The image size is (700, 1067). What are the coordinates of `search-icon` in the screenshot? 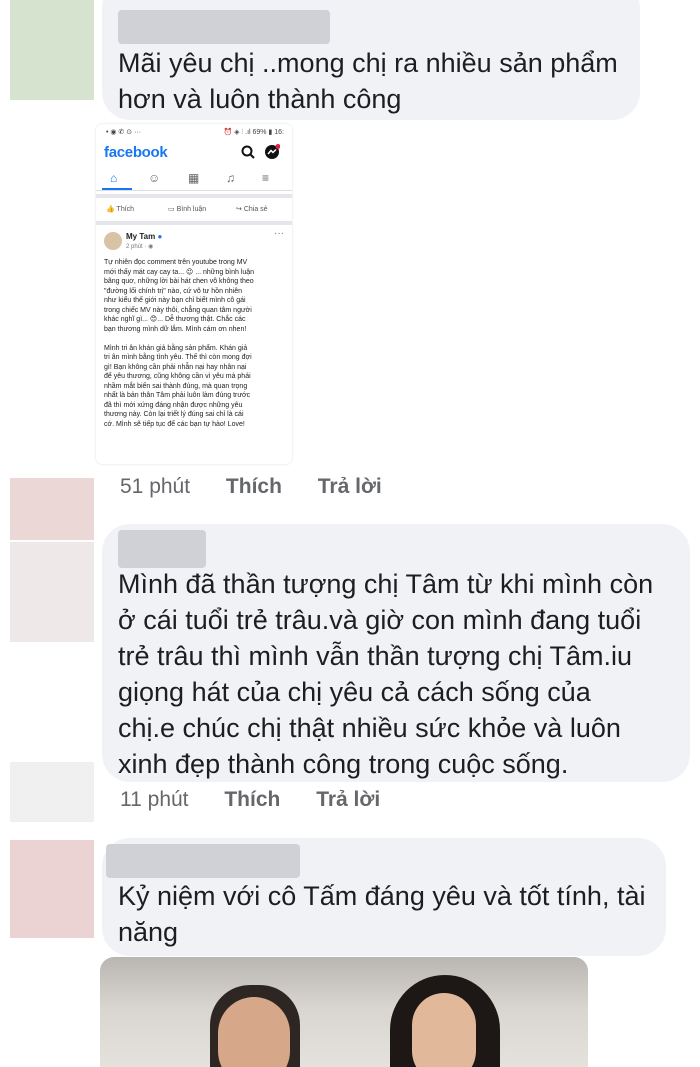 It's located at (248, 152).